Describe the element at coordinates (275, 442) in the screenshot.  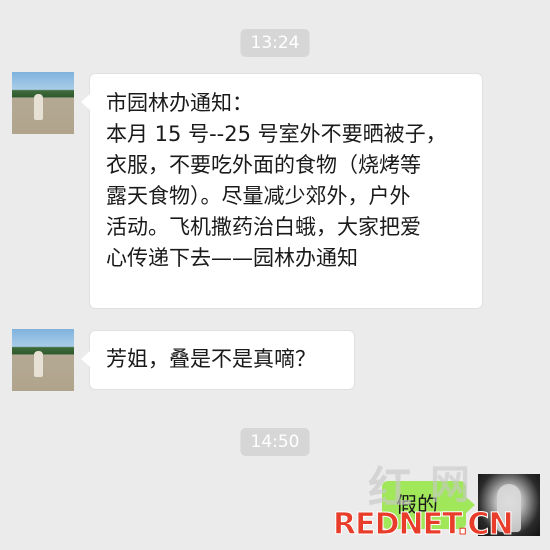
I see `timestamp: 14:50` at that location.